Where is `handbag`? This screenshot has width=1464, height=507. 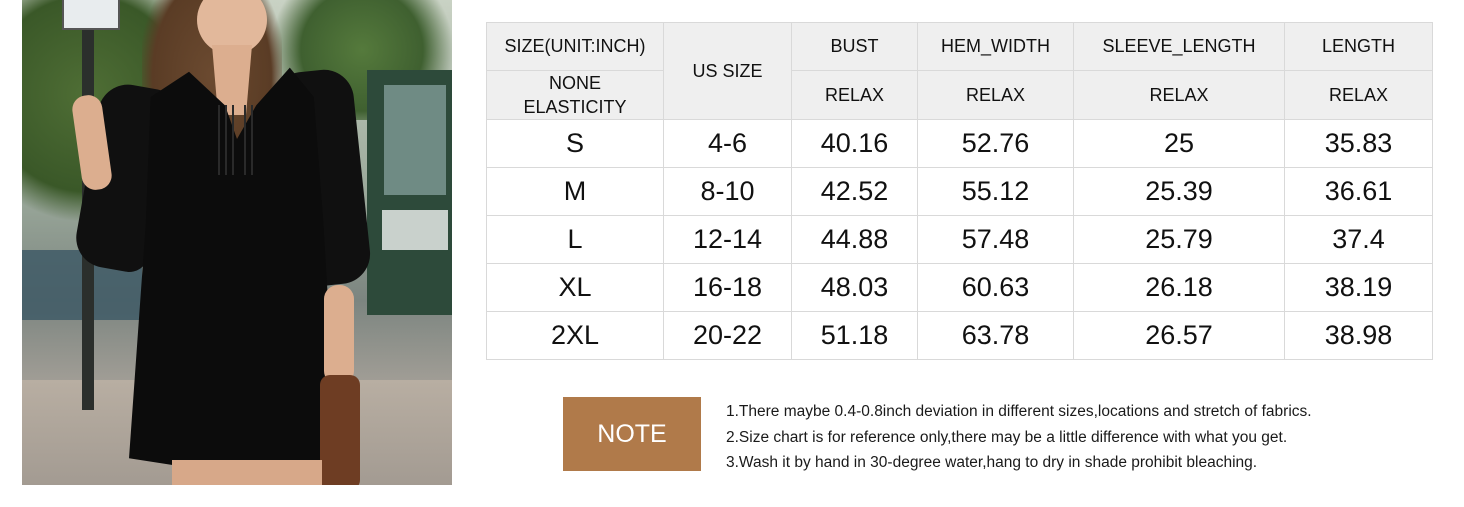 handbag is located at coordinates (340, 430).